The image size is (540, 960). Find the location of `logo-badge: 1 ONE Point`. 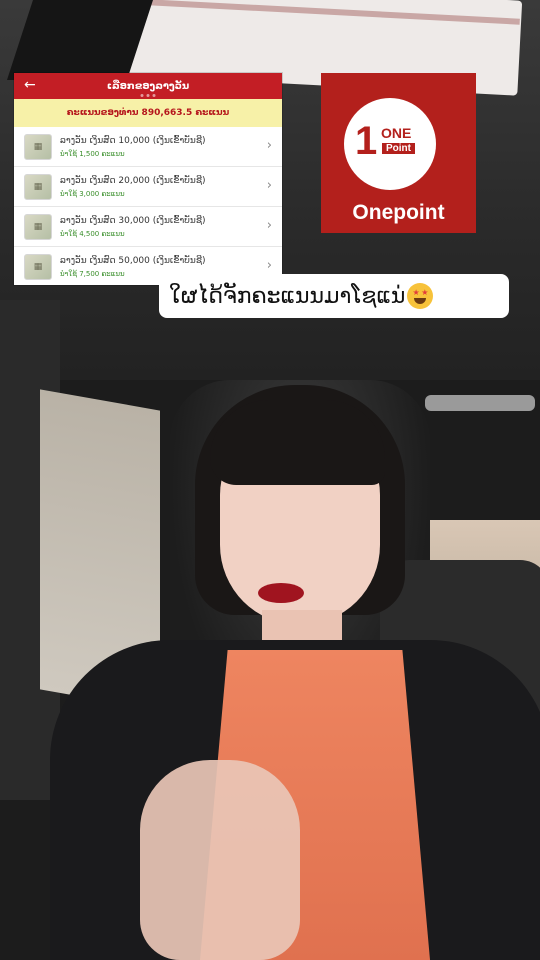

logo-badge: 1 ONE Point is located at coordinates (390, 144).